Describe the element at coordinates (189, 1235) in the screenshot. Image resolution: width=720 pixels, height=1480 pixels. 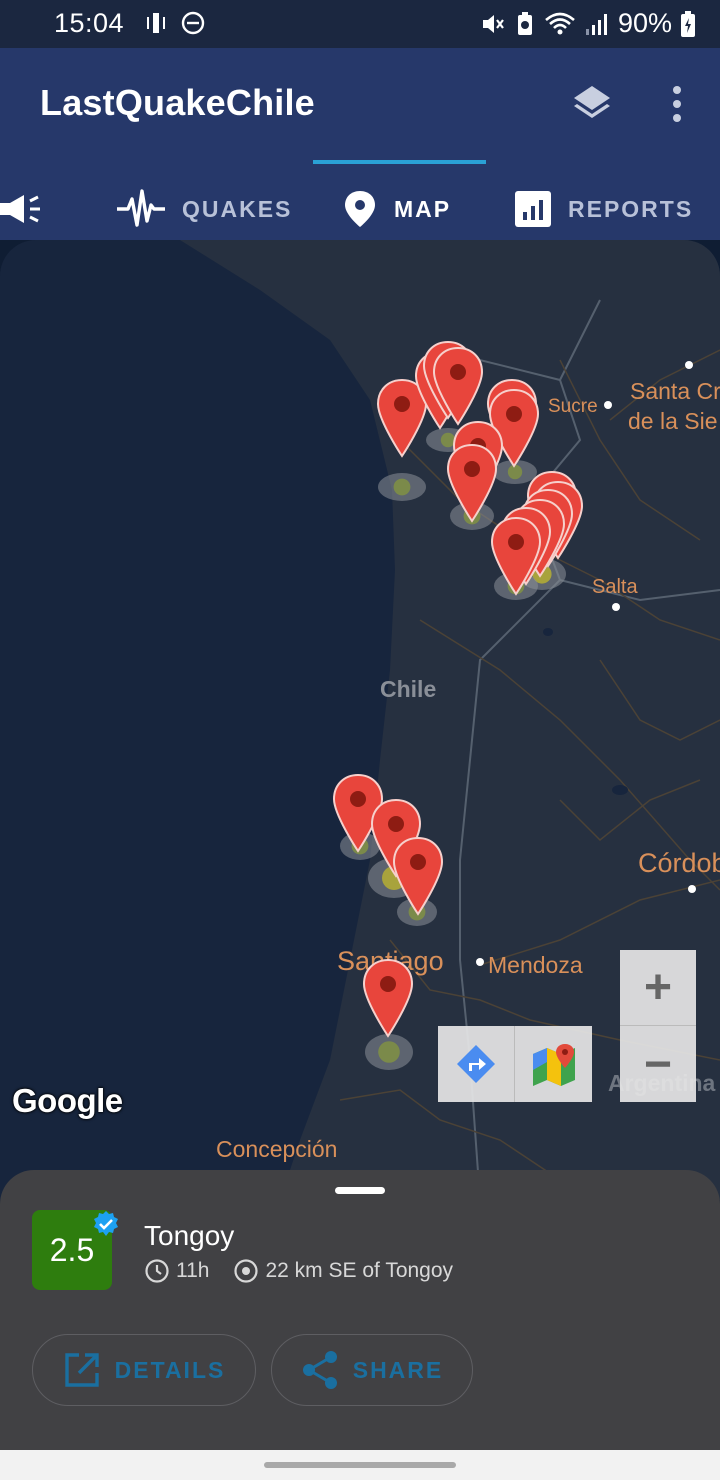
I see `quake-place: Tongoy` at that location.